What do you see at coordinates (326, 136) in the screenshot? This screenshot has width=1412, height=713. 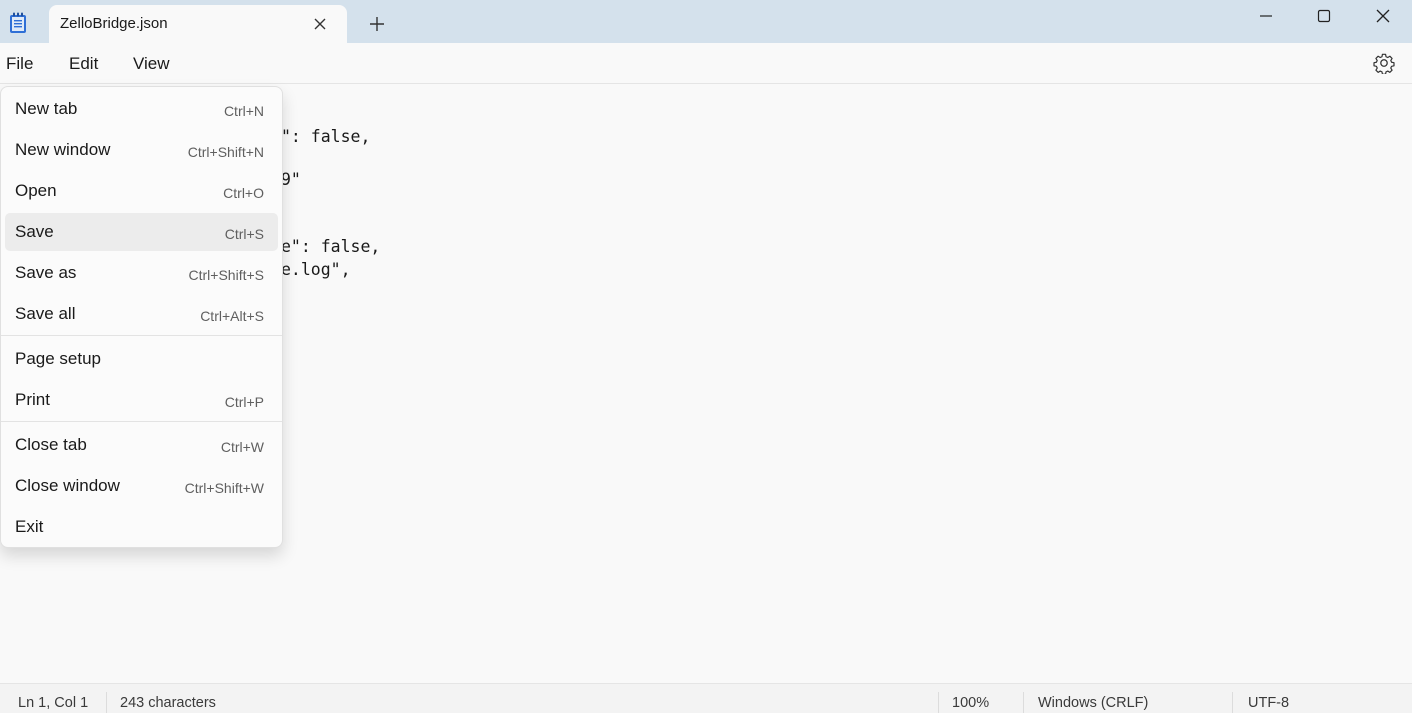 I see `code-line: ": false,` at bounding box center [326, 136].